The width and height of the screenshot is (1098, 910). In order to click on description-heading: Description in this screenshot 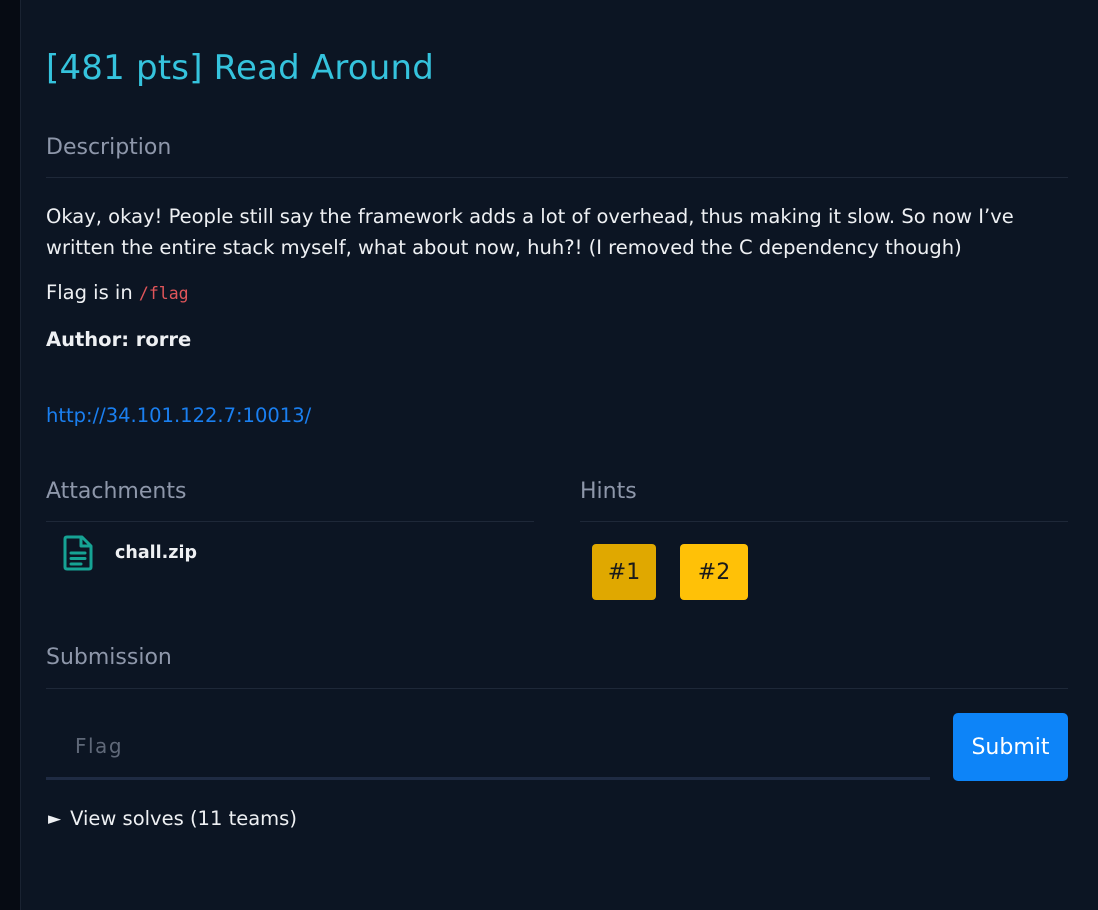, I will do `click(109, 147)`.